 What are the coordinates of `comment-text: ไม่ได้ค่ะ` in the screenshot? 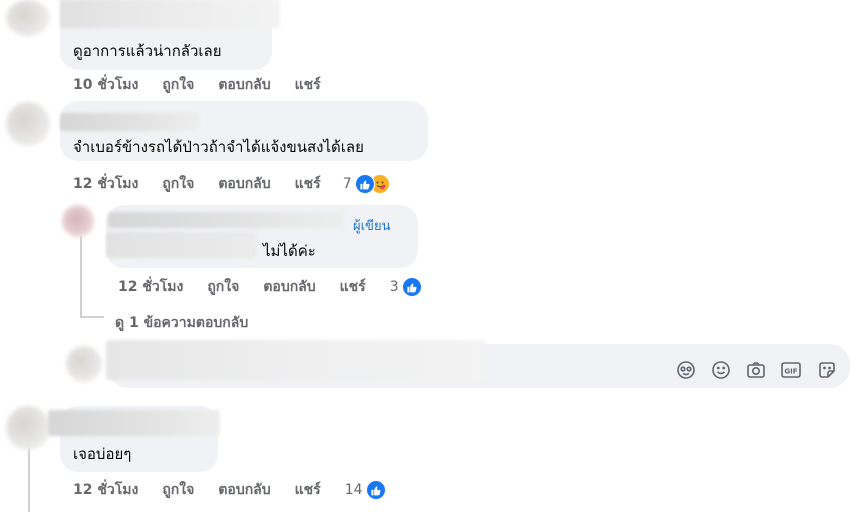 It's located at (289, 251).